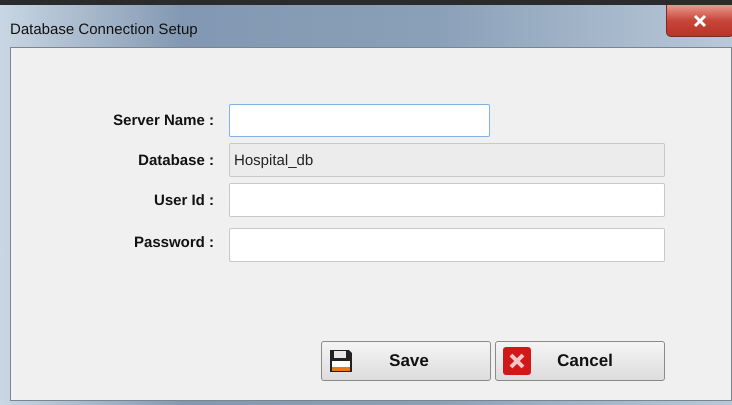  Describe the element at coordinates (447, 160) in the screenshot. I see `text-field: Hospital_db` at that location.